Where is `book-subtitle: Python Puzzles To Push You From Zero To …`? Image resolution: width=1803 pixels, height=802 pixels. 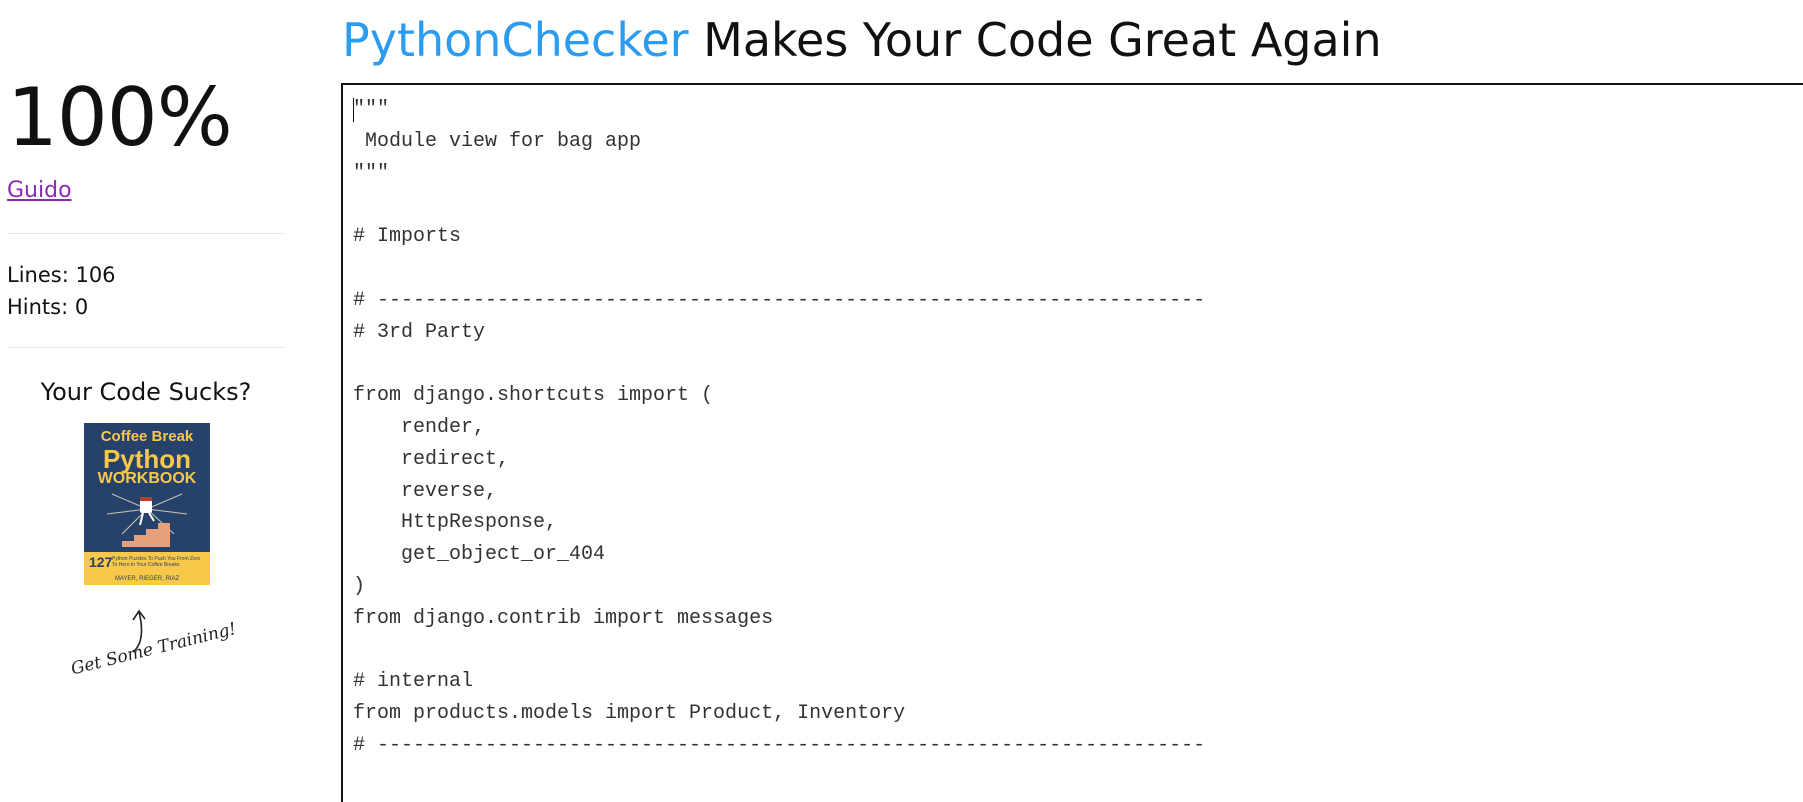 book-subtitle: Python Puzzles To Push You From Zero To … is located at coordinates (156, 562).